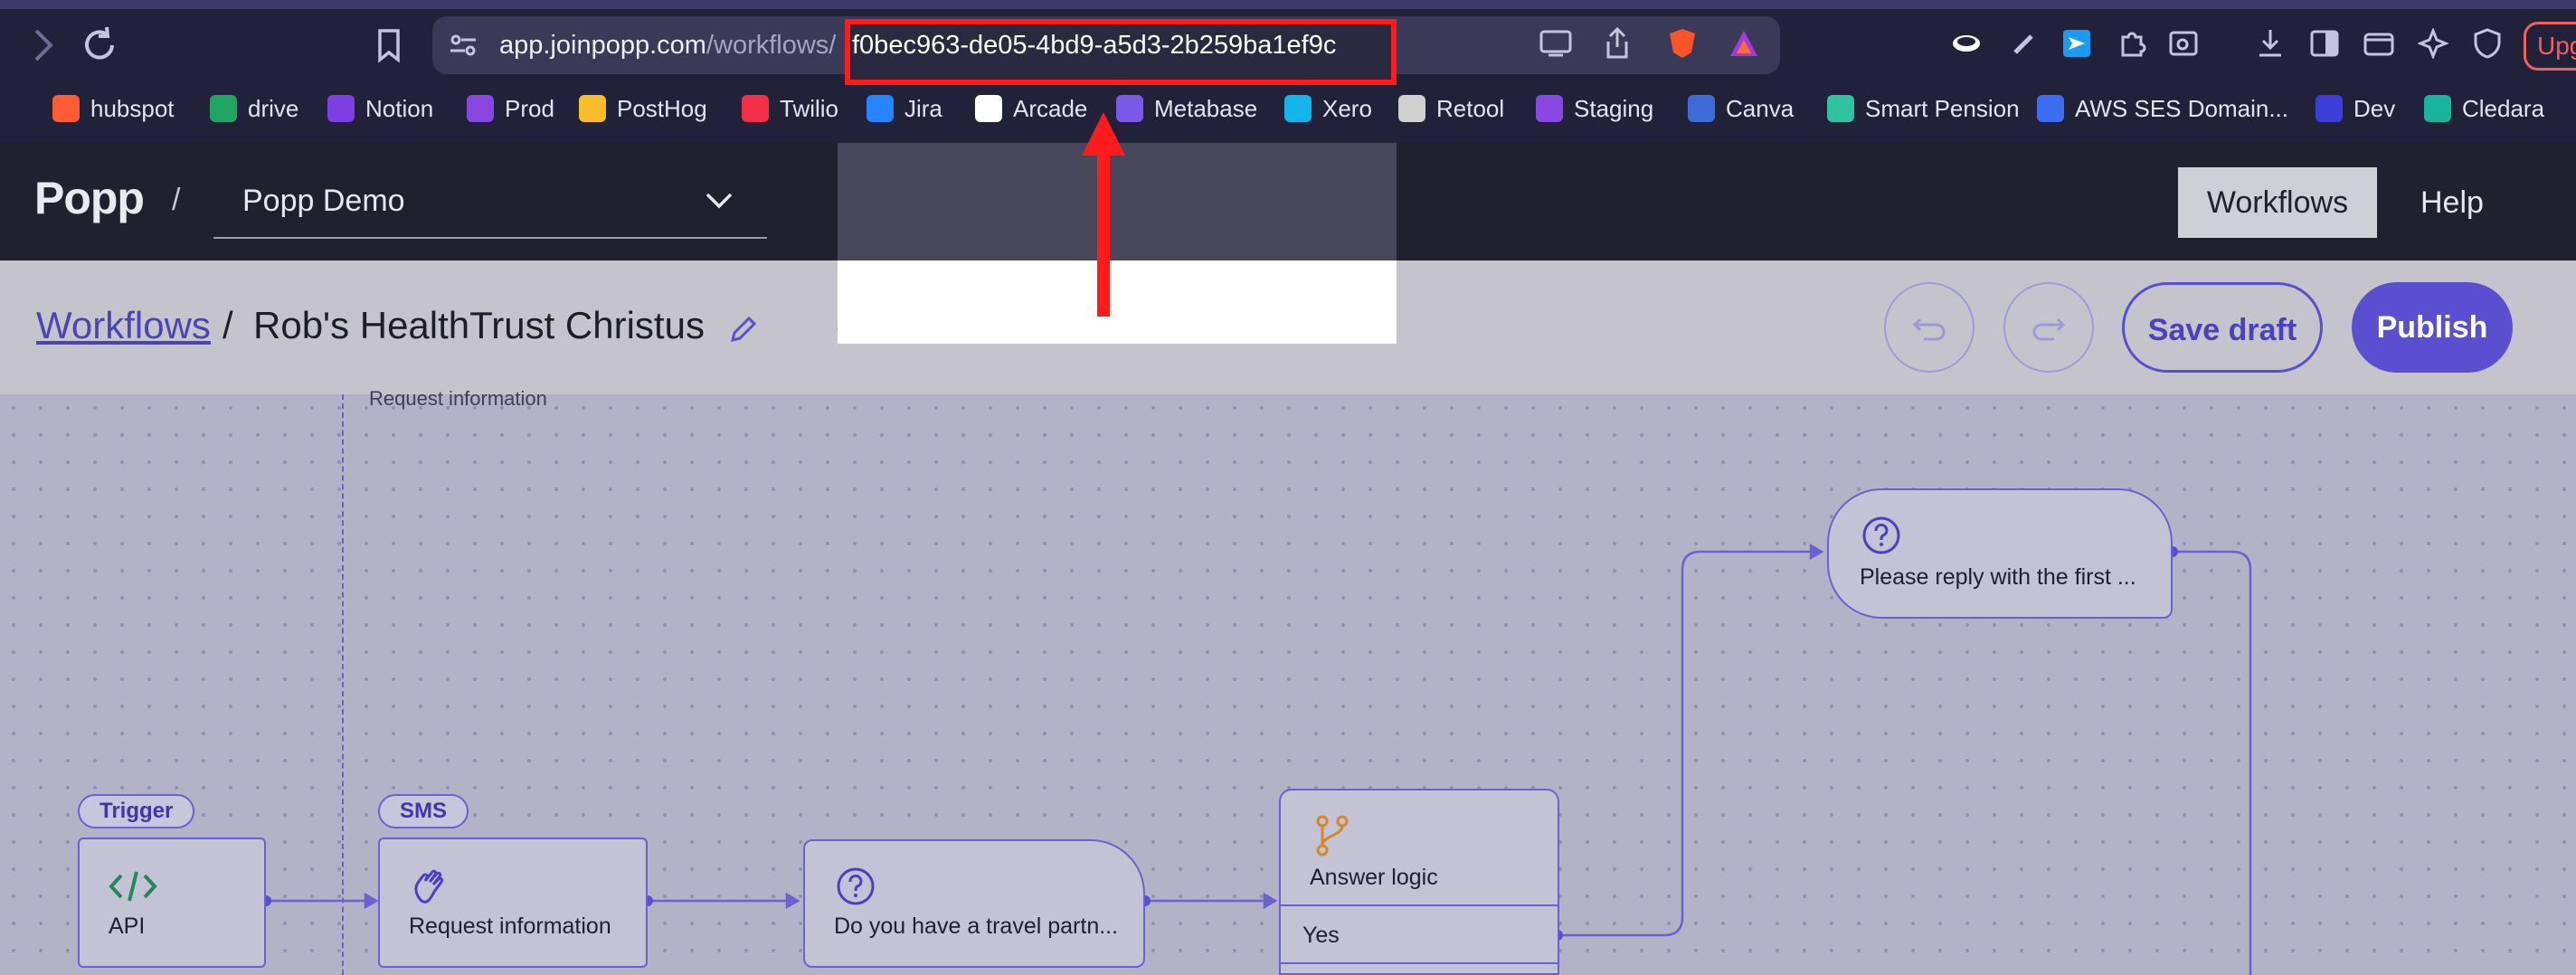  I want to click on chevron-down-icon, so click(719, 201).